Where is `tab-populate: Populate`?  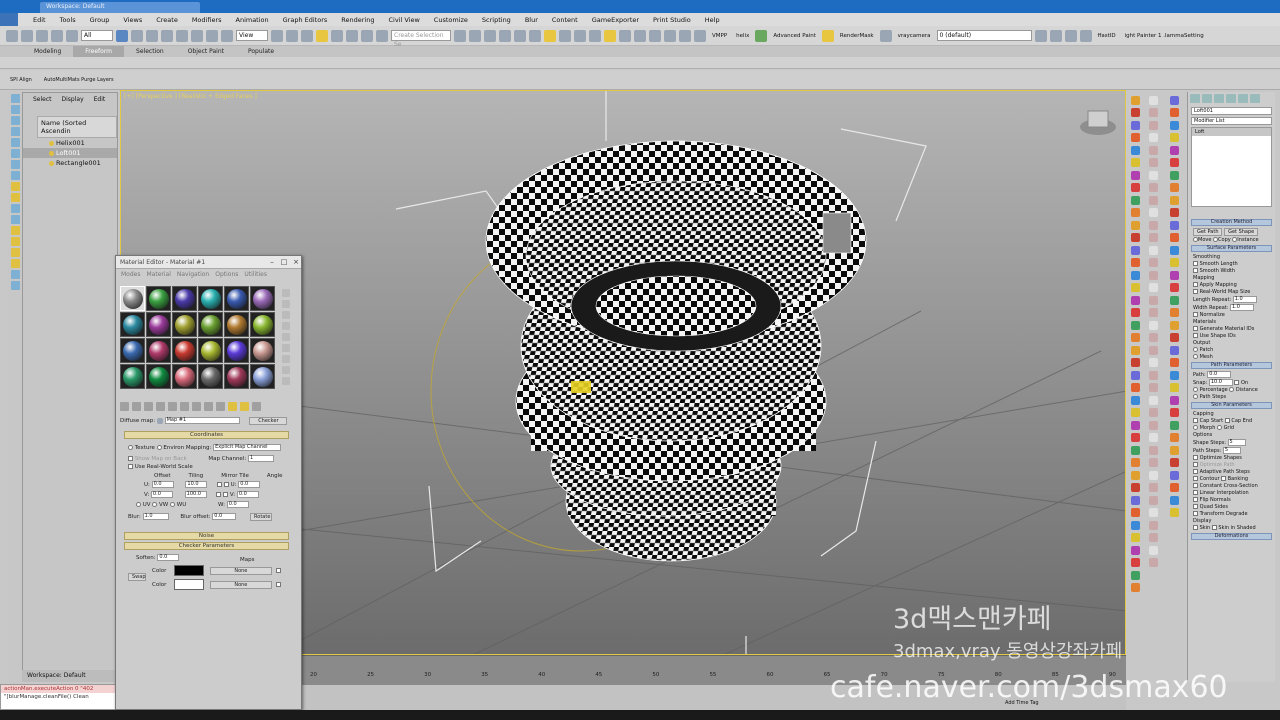
tab-populate: Populate is located at coordinates (261, 51).